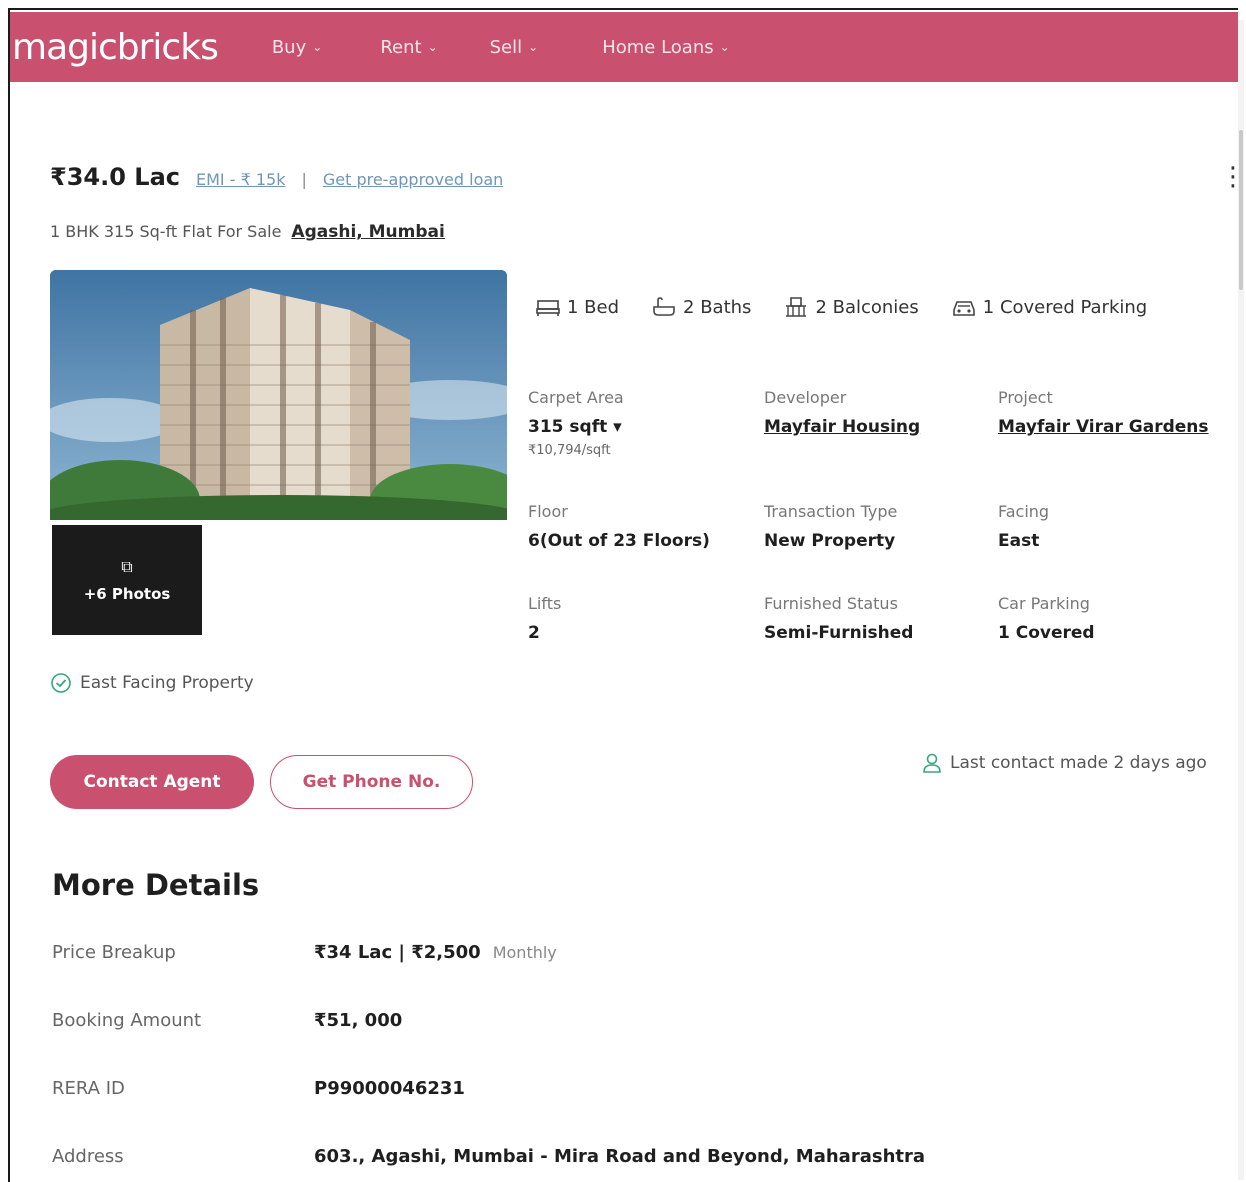 The image size is (1246, 1182). I want to click on spec-carpet-area: Carpet Area 315 sqft ▾ ₹10,794/sqft, so click(643, 423).